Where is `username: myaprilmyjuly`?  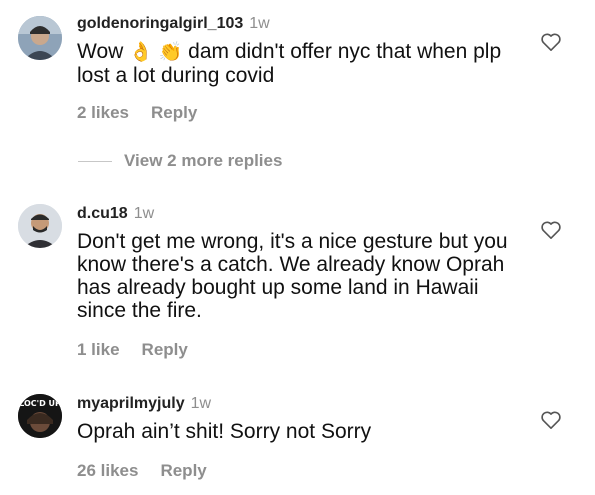 username: myaprilmyjuly is located at coordinates (131, 403).